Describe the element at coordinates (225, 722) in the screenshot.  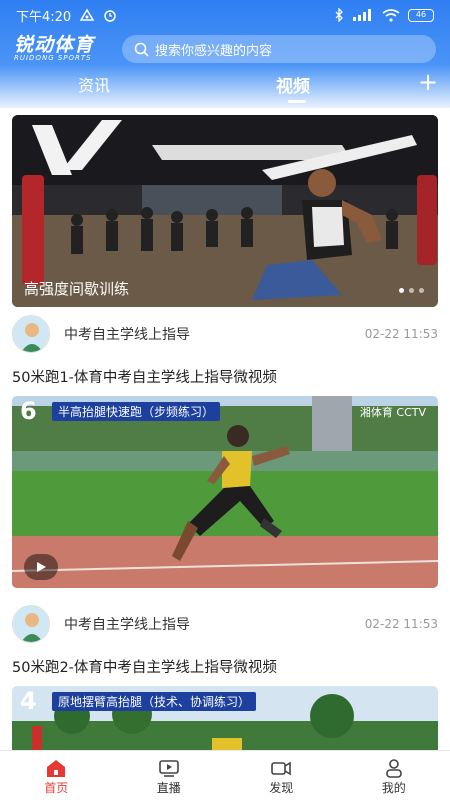
I see `video-thumbnail: 4 原地摆臂高抬腿（技术、协调练习）` at that location.